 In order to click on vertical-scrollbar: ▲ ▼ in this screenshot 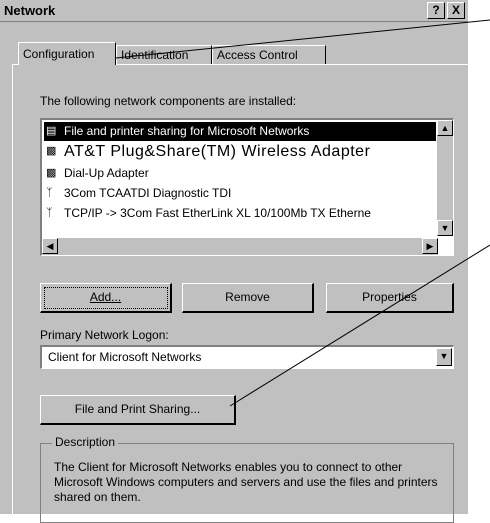, I will do `click(445, 178)`.